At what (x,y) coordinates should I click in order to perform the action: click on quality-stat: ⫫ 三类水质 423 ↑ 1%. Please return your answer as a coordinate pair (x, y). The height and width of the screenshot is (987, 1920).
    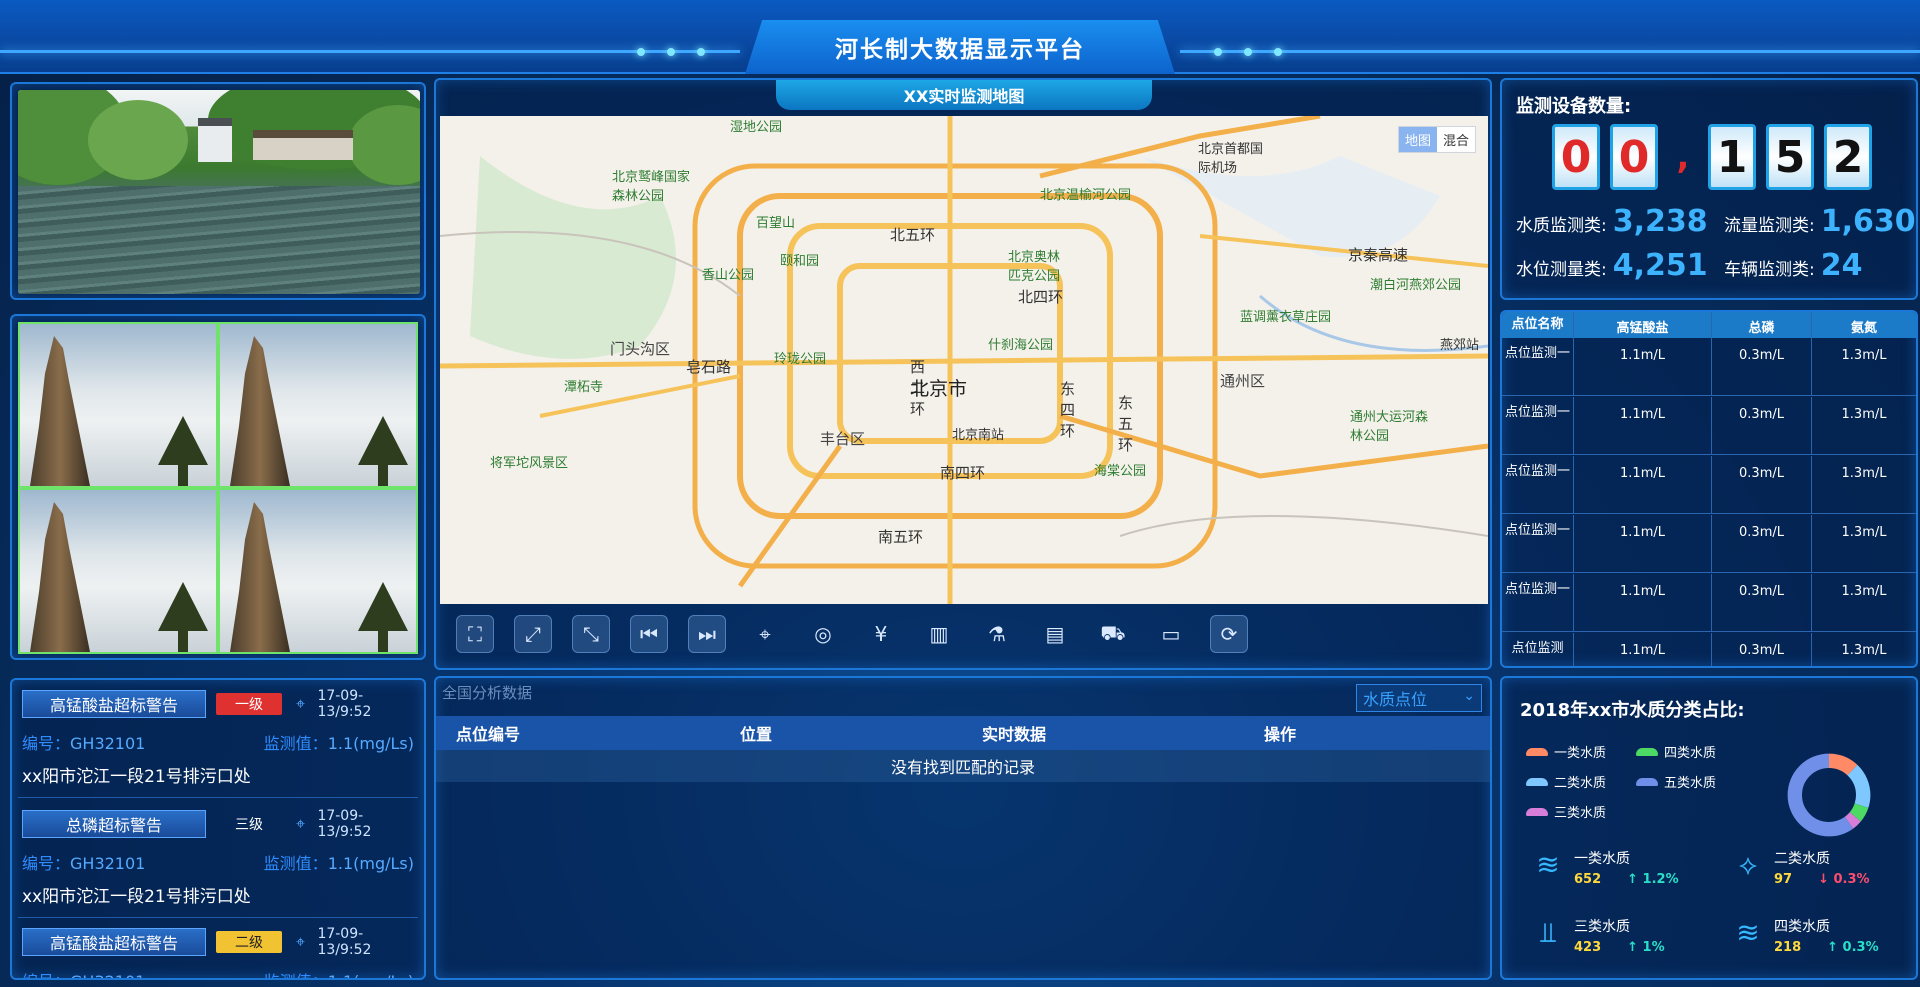
    Looking at the image, I should click on (1596, 936).